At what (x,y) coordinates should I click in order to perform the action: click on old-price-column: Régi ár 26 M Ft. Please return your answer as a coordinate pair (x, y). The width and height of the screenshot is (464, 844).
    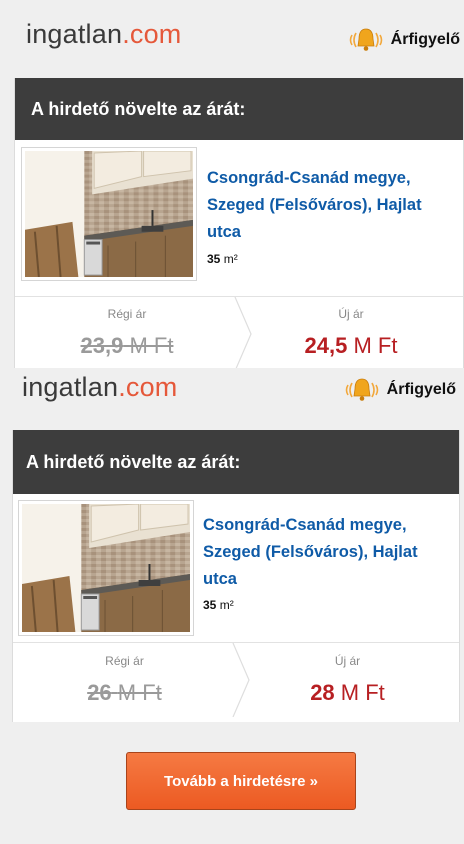
    Looking at the image, I should click on (124, 680).